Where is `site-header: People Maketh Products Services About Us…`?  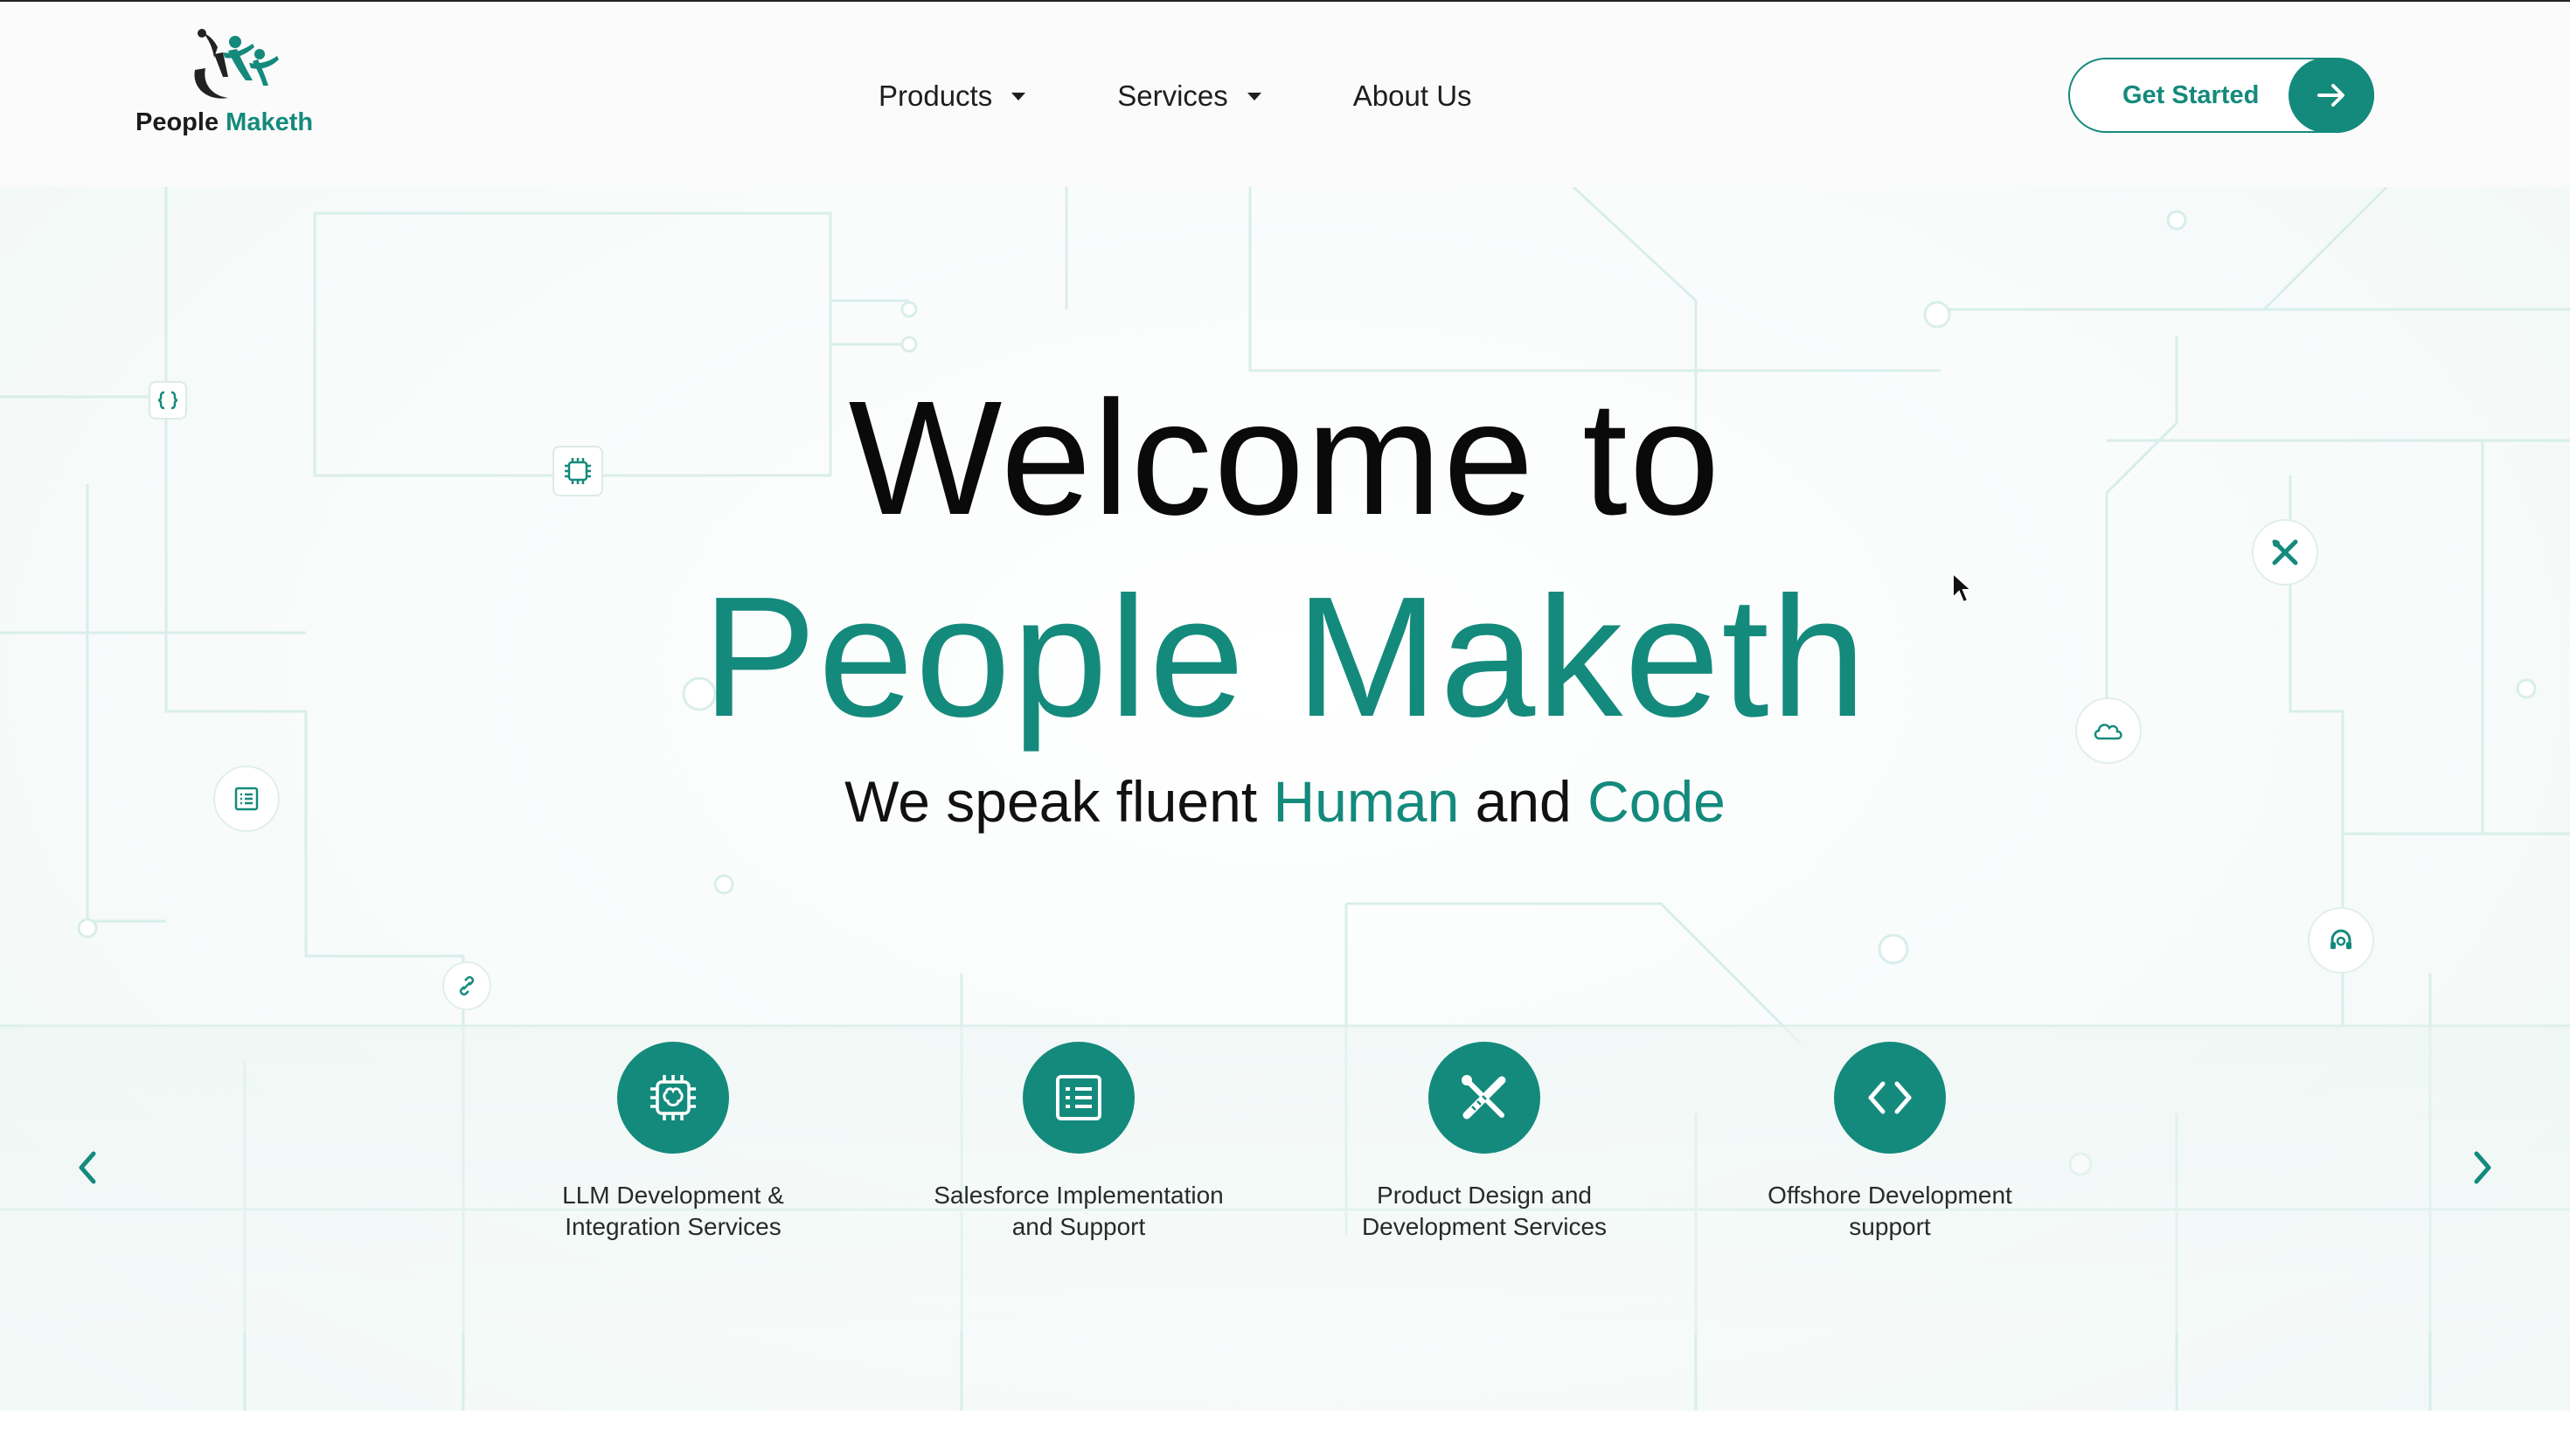 site-header: People Maketh Products Services About Us… is located at coordinates (1285, 94).